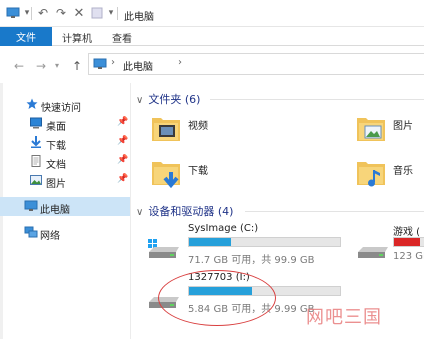 Image resolution: width=424 pixels, height=339 pixels. What do you see at coordinates (403, 124) in the screenshot?
I see `folder-label: 图片` at bounding box center [403, 124].